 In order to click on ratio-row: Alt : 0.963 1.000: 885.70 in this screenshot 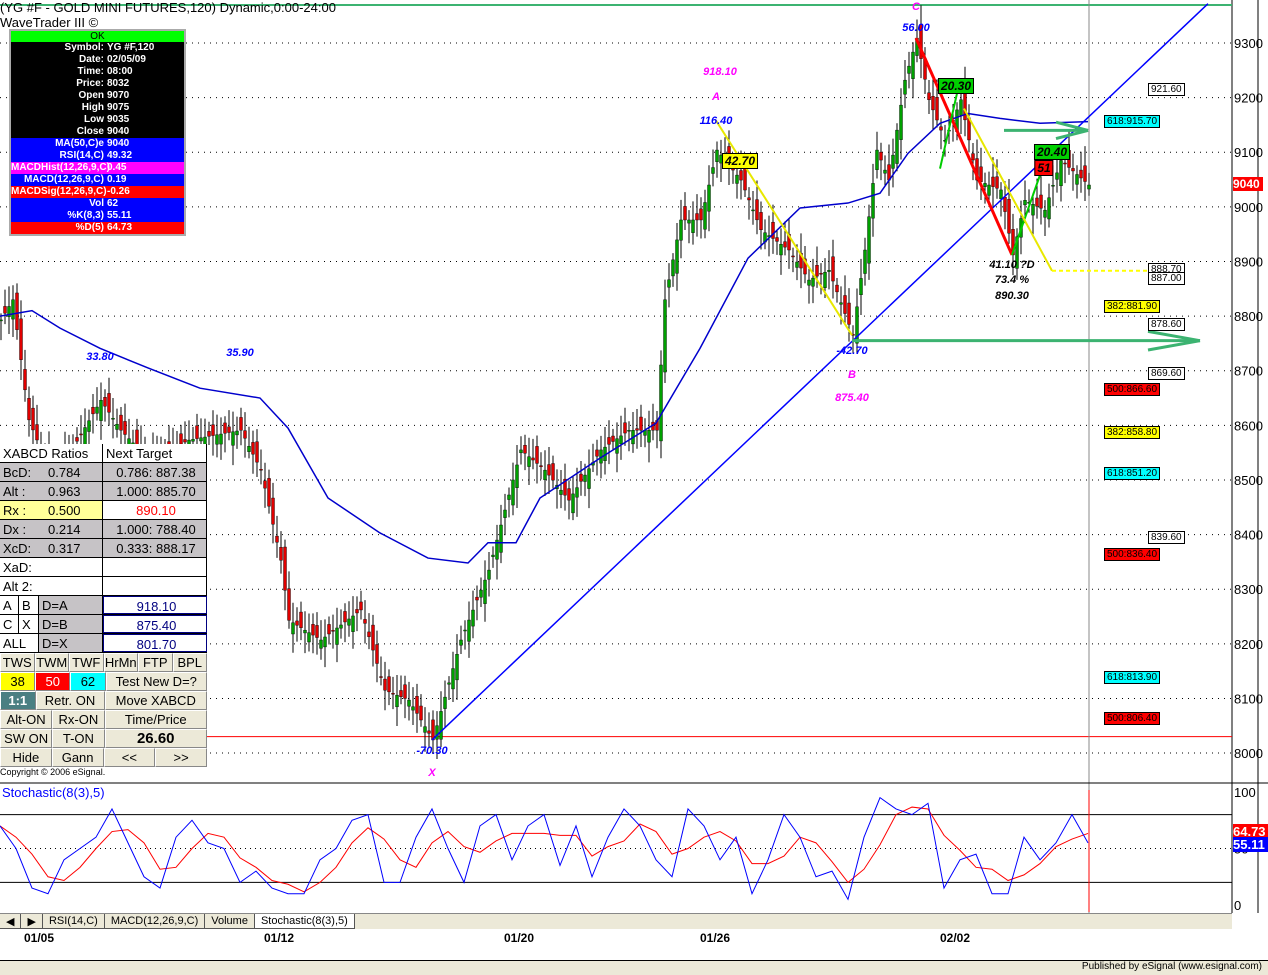, I will do `click(103, 491)`.